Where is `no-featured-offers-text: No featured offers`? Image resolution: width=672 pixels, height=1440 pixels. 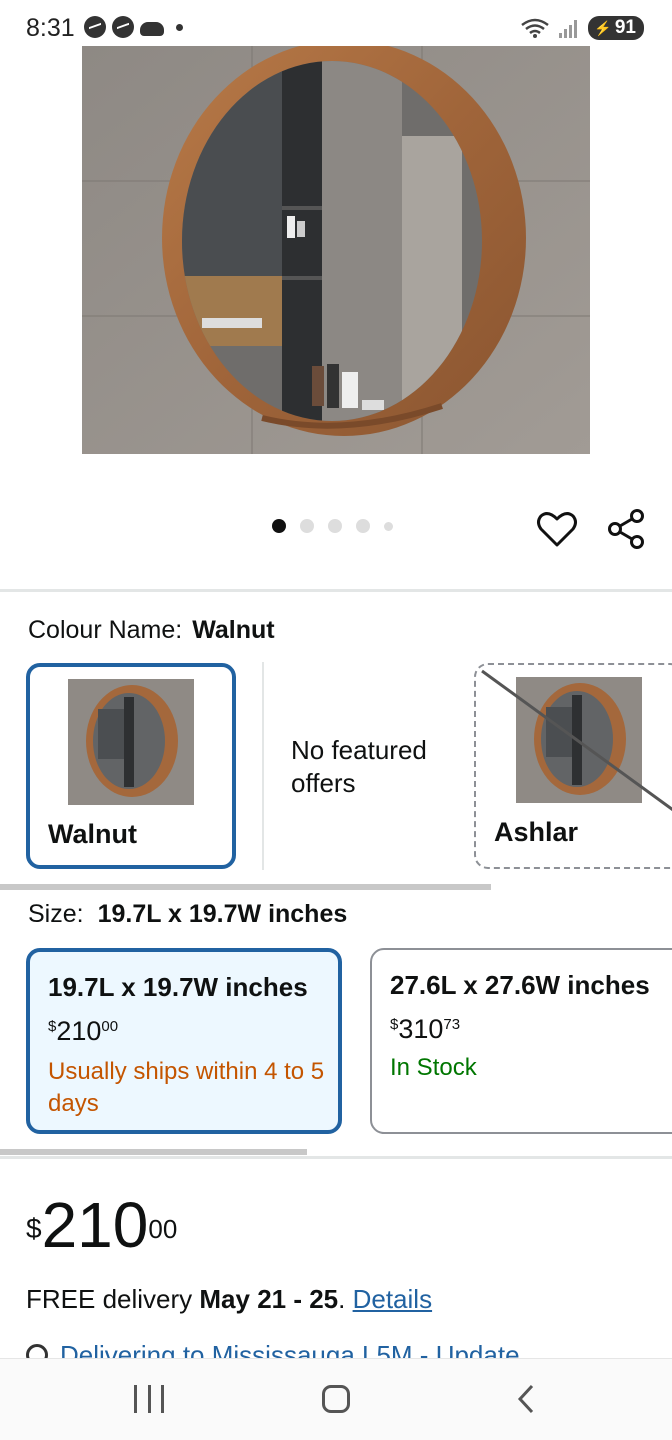
no-featured-offers-text: No featured offers is located at coordinates (359, 766).